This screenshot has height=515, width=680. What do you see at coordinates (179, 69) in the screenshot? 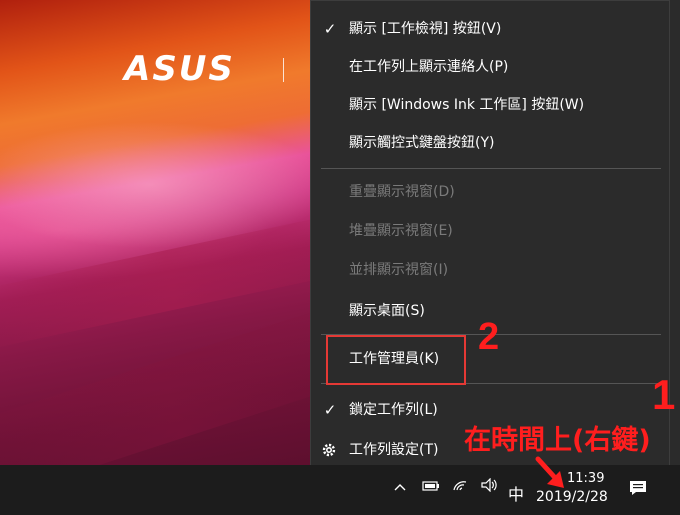
I see `asus-logo: ASUS` at bounding box center [179, 69].